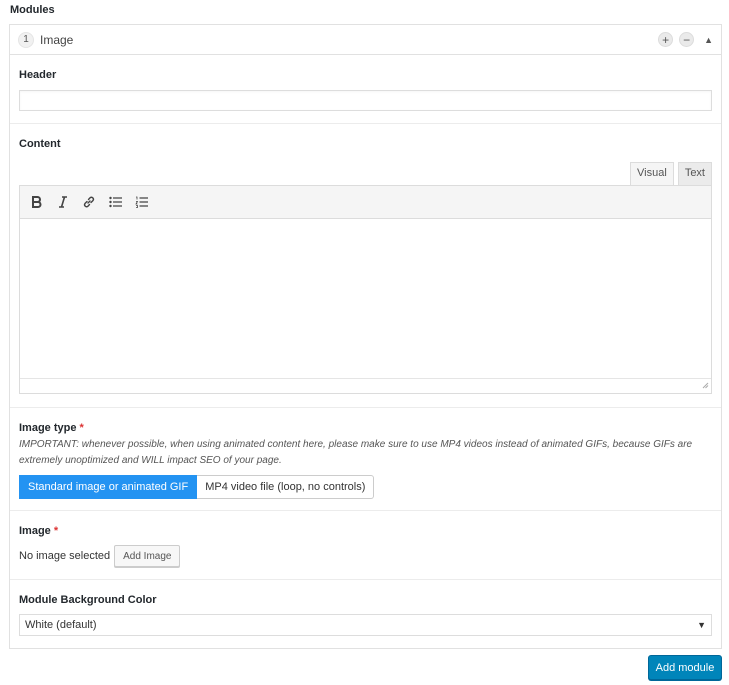  Describe the element at coordinates (685, 667) in the screenshot. I see `add-module-button: Add module` at that location.